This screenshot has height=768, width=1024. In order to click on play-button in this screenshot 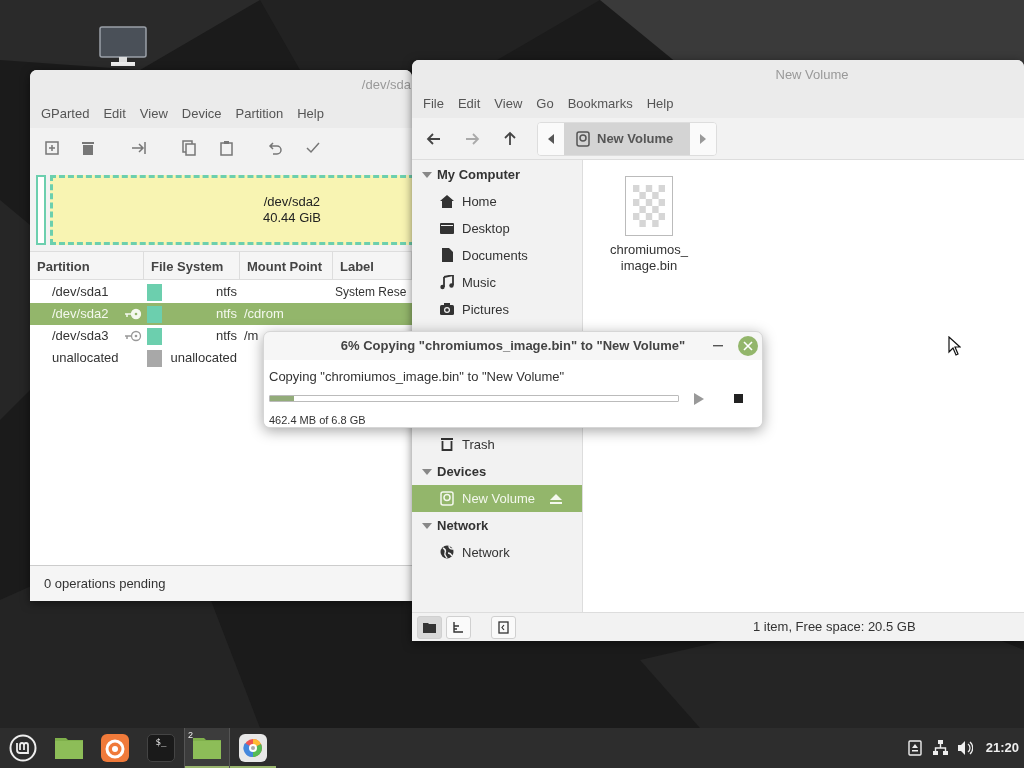, I will do `click(699, 398)`.